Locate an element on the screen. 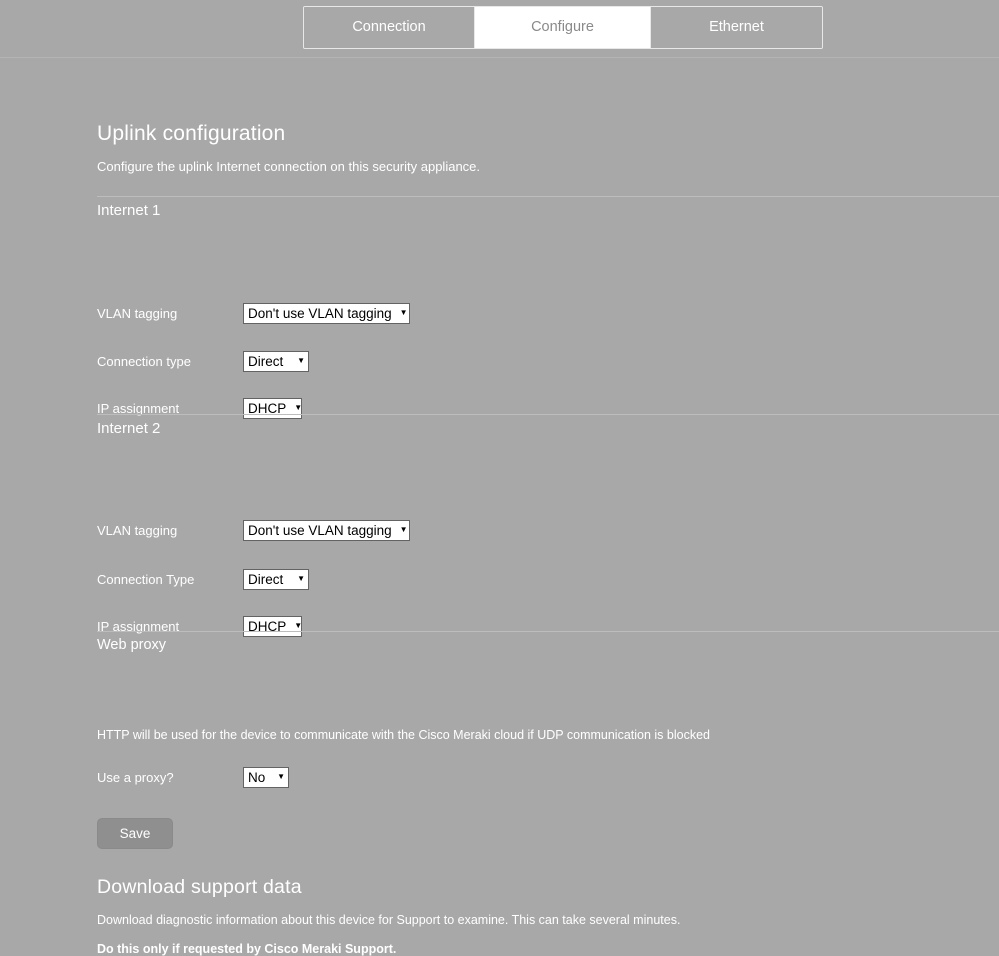  field-row-internet1-vlan-tagging: VLAN tagging Don't use VLAN tagging ▼ is located at coordinates (253, 313).